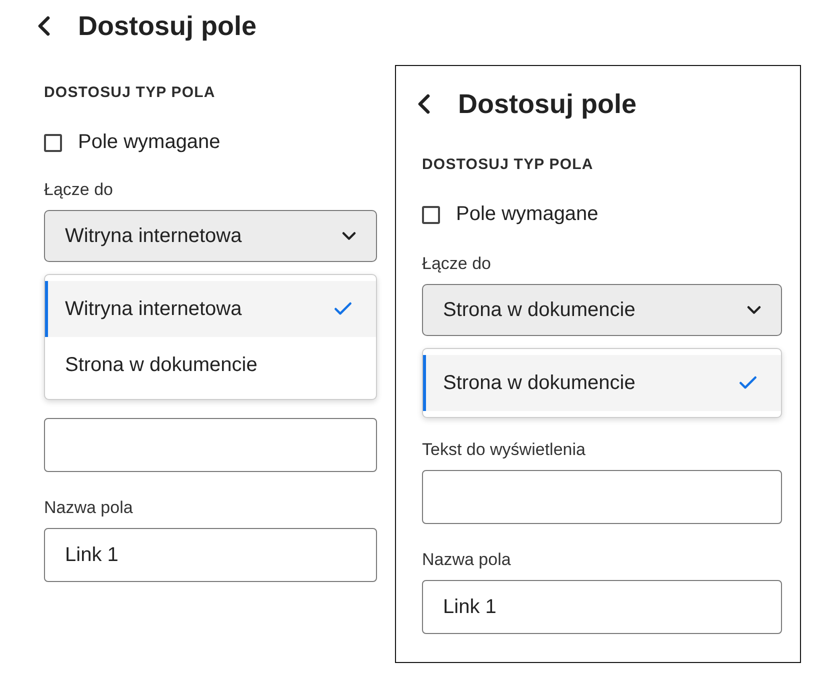 Image resolution: width=816 pixels, height=674 pixels. Describe the element at coordinates (210, 309) in the screenshot. I see `menu-option: Witryna internetowa` at that location.